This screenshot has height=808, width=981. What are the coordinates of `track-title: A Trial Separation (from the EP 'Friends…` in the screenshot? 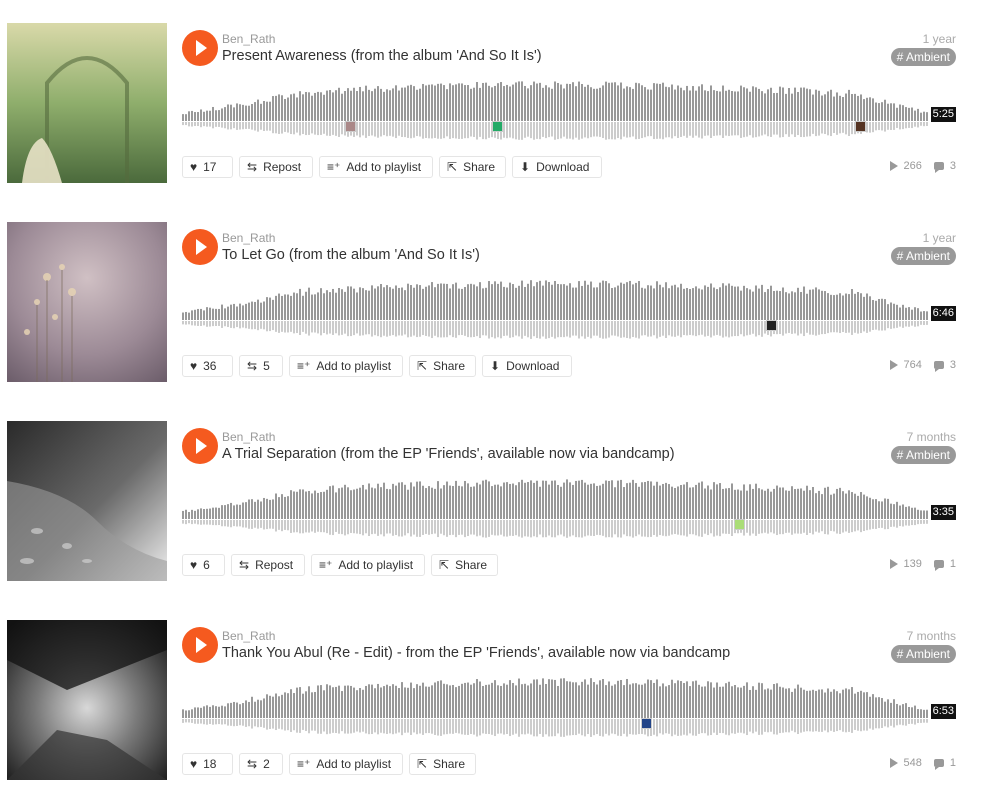 It's located at (448, 454).